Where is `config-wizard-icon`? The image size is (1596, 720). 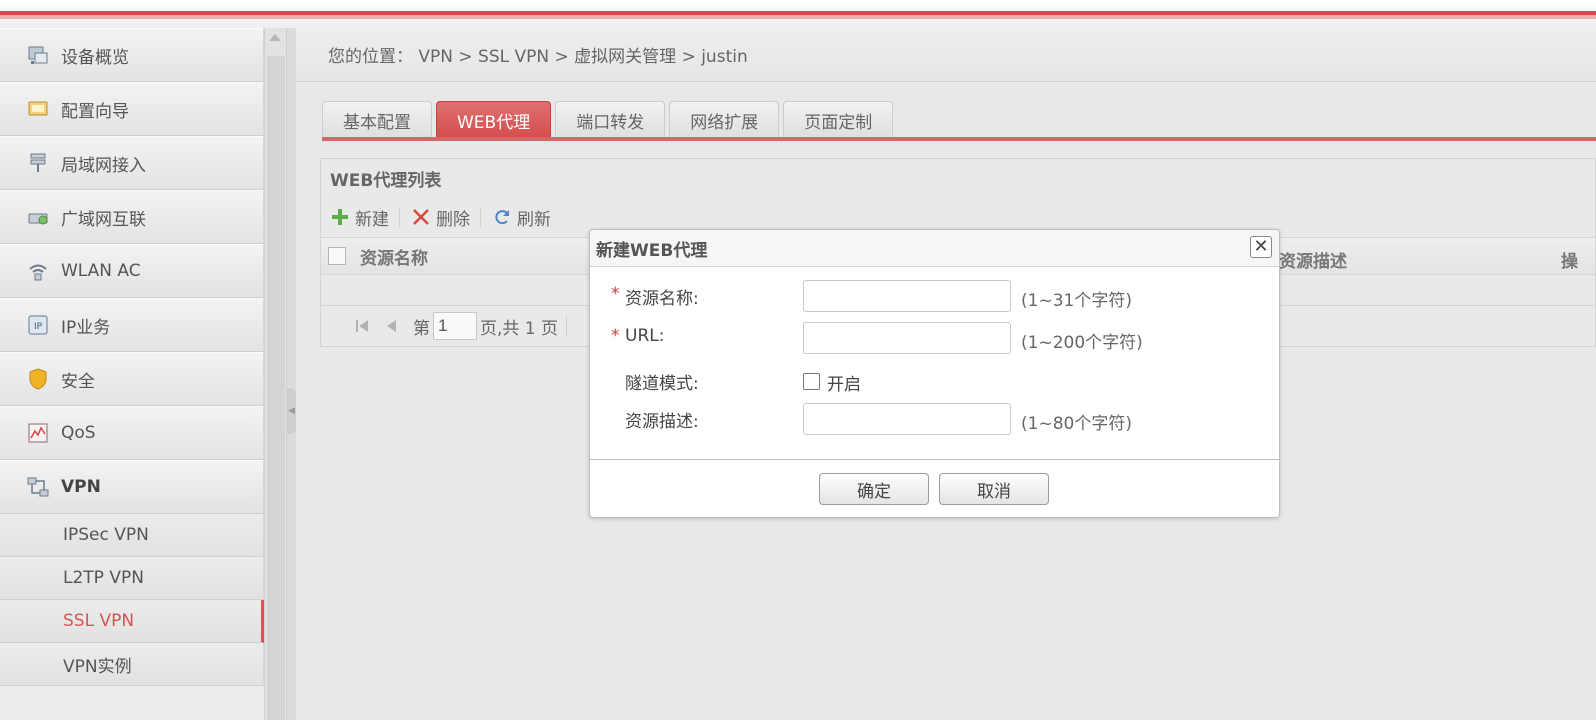
config-wizard-icon is located at coordinates (38, 109).